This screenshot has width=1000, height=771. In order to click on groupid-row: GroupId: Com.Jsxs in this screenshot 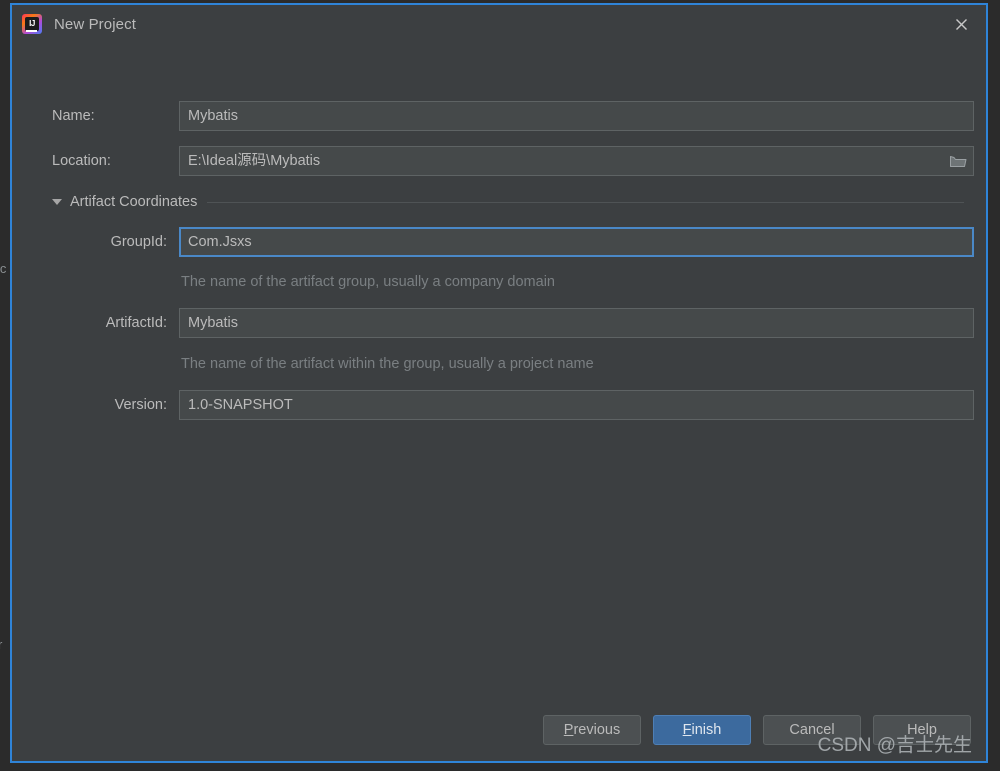, I will do `click(499, 242)`.